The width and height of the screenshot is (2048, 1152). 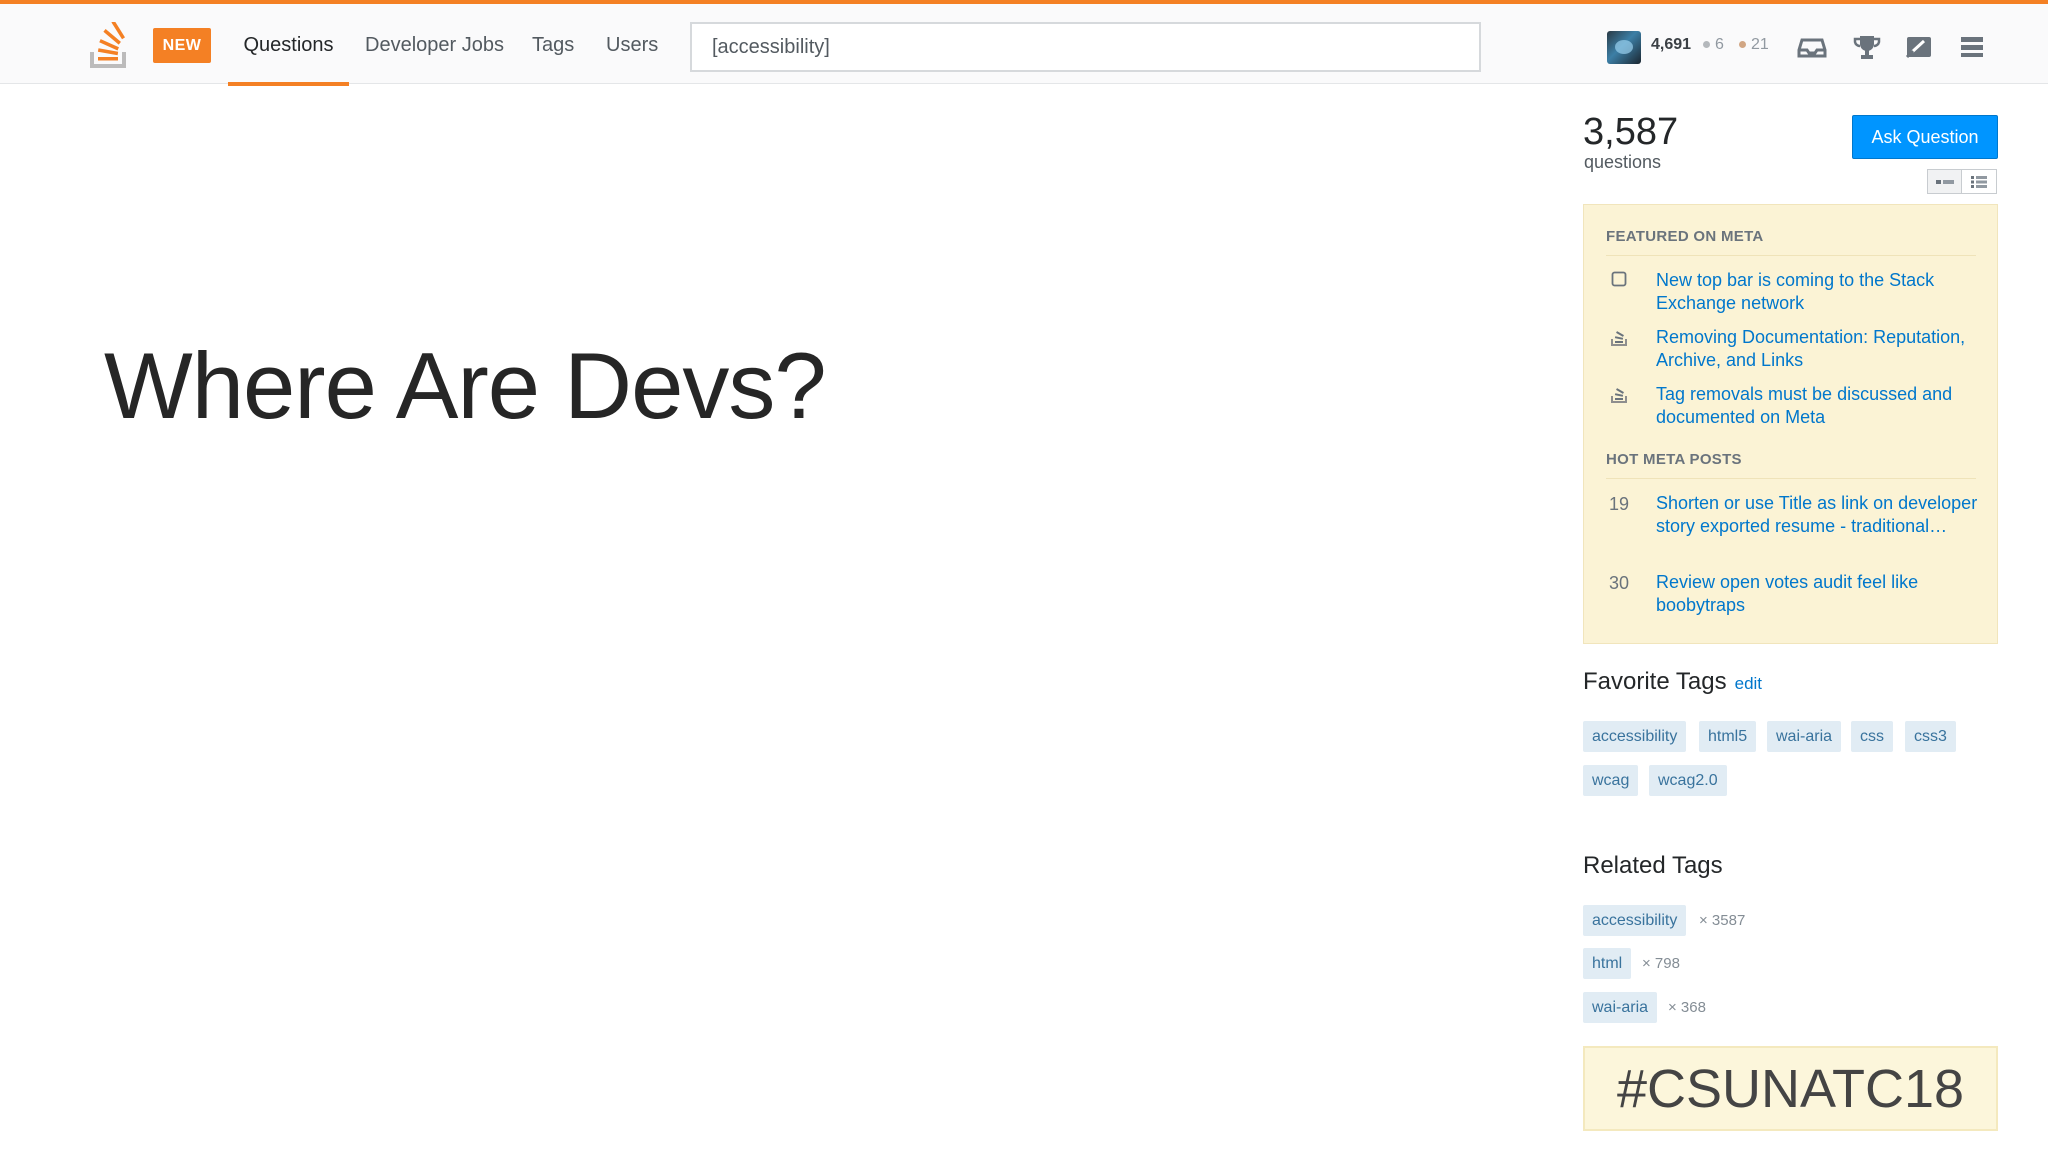 What do you see at coordinates (1619, 281) in the screenshot?
I see `square-icon` at bounding box center [1619, 281].